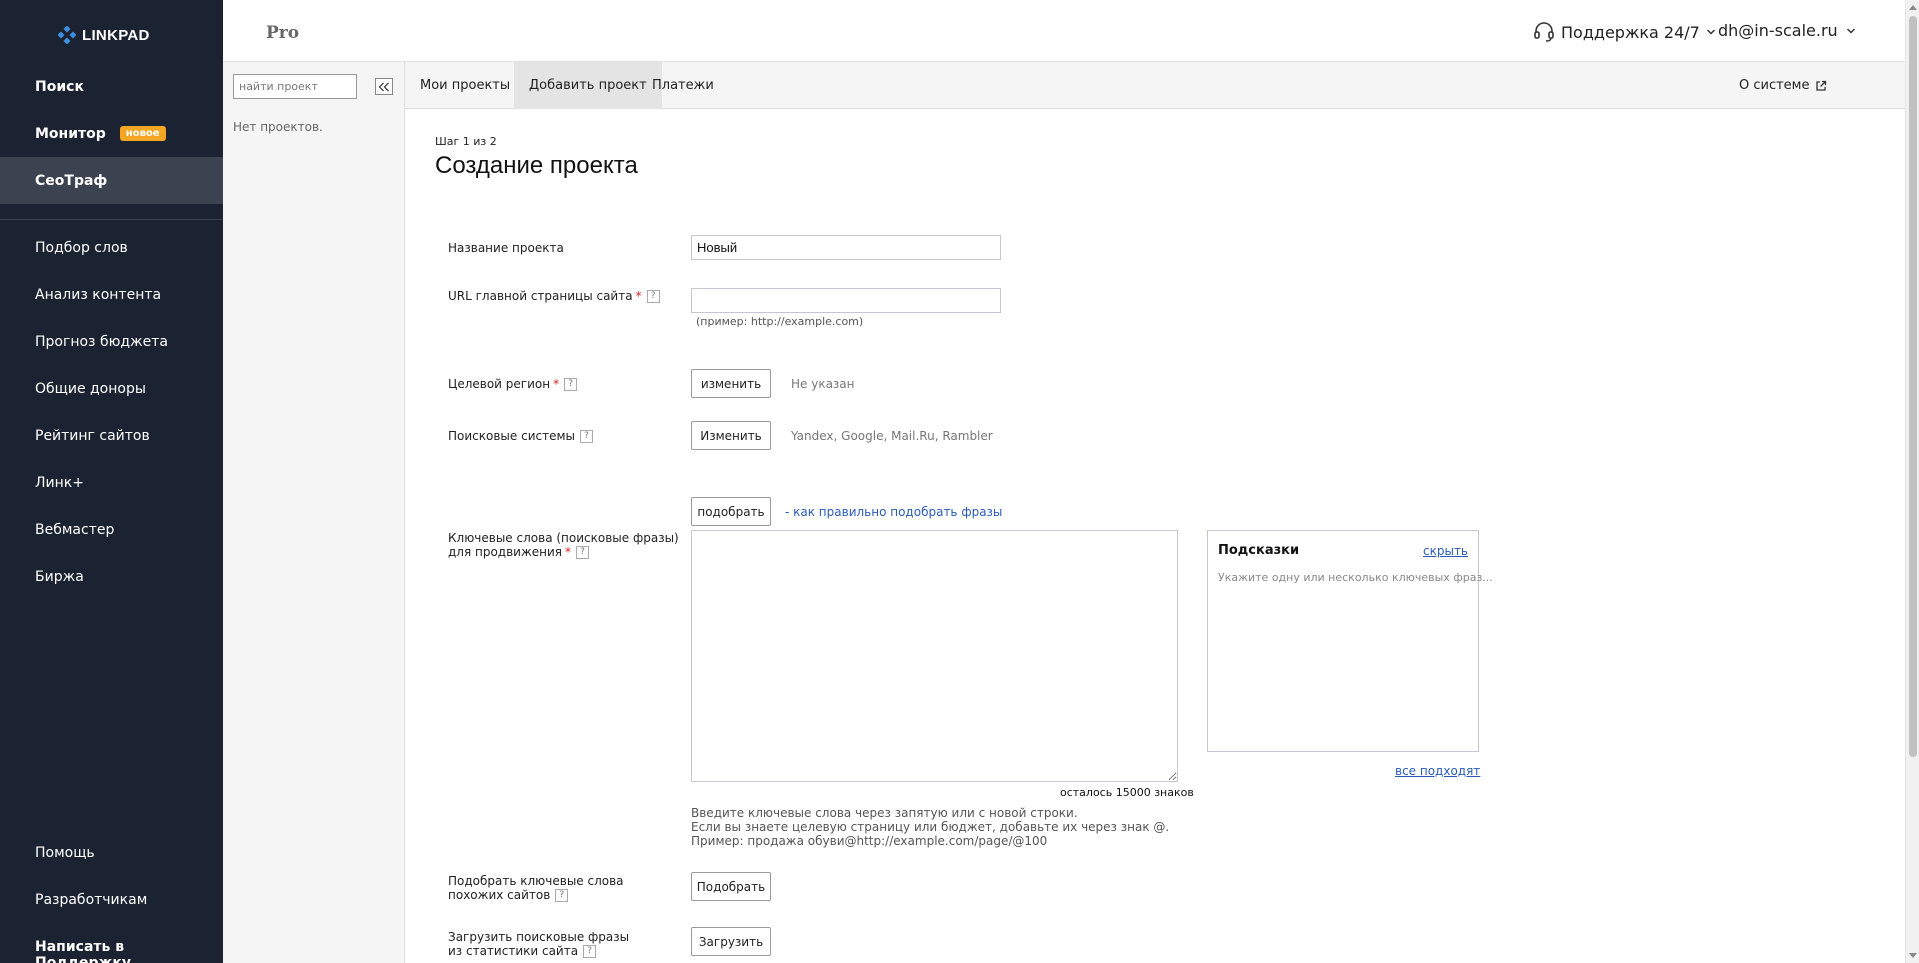  Describe the element at coordinates (59, 577) in the screenshot. I see `sidebar-item-exchange: Биржа` at that location.